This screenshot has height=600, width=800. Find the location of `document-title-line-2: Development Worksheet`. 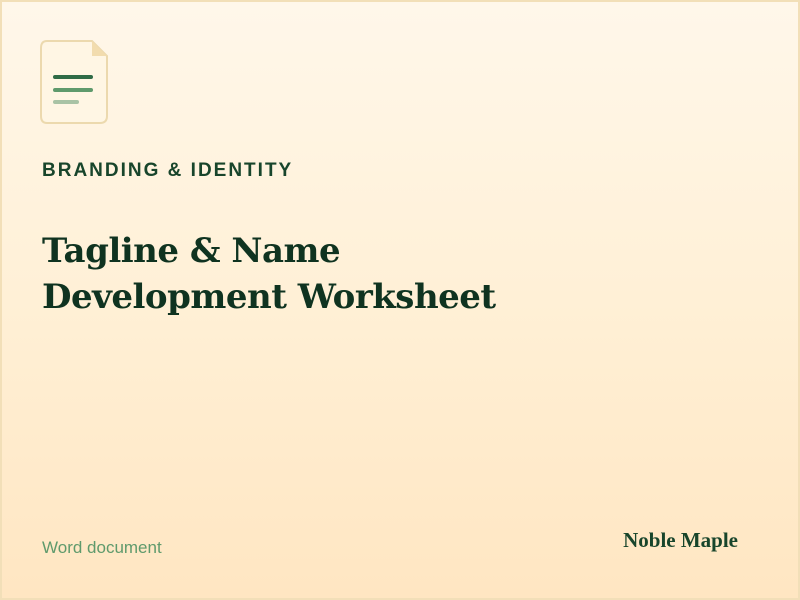

document-title-line-2: Development Worksheet is located at coordinates (269, 297).